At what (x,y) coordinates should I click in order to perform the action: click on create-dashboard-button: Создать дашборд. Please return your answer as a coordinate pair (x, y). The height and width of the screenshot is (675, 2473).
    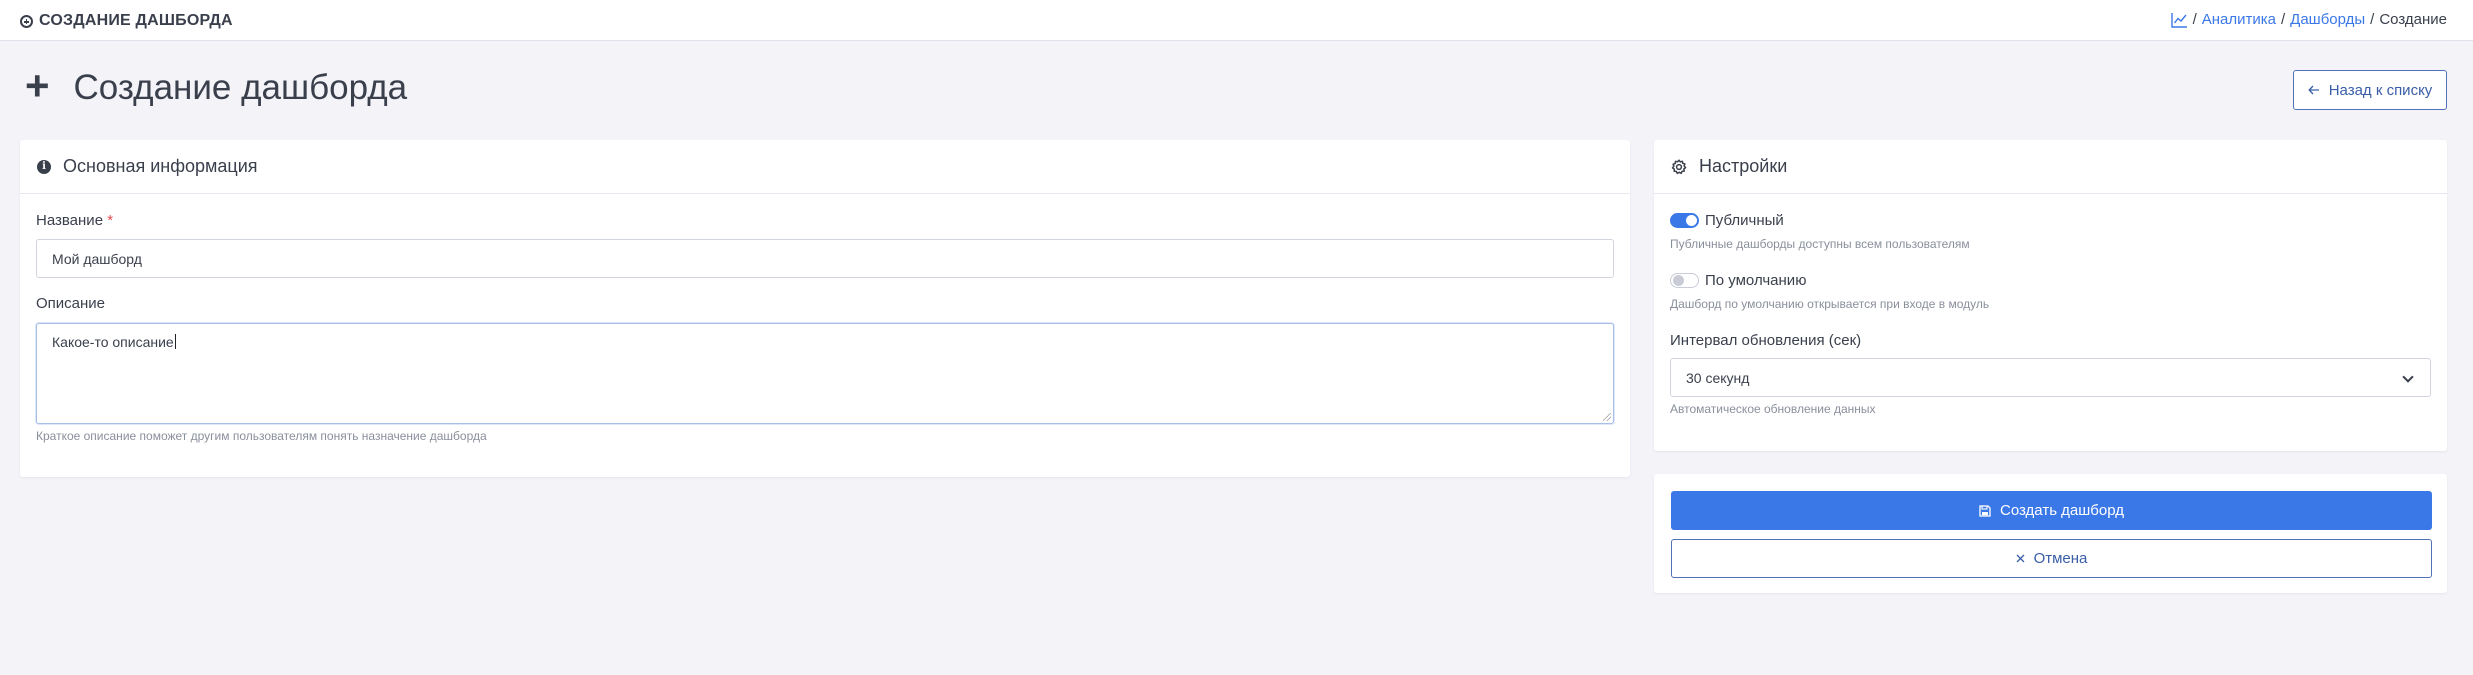
    Looking at the image, I should click on (2051, 510).